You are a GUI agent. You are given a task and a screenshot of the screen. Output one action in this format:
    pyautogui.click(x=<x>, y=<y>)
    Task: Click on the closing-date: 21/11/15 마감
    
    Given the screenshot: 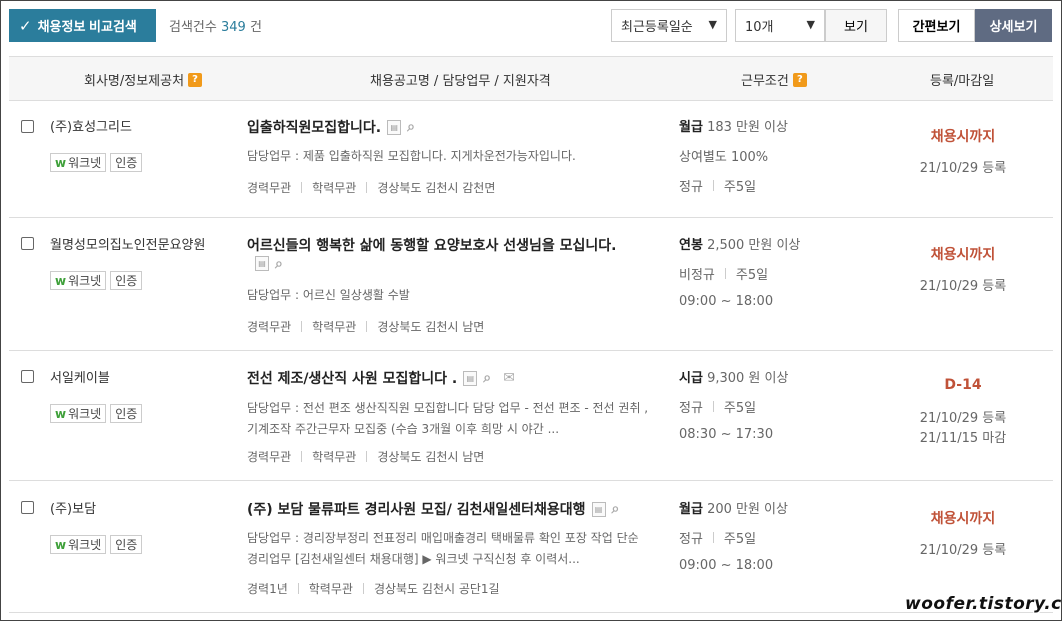 What is the action you would take?
    pyautogui.click(x=963, y=438)
    